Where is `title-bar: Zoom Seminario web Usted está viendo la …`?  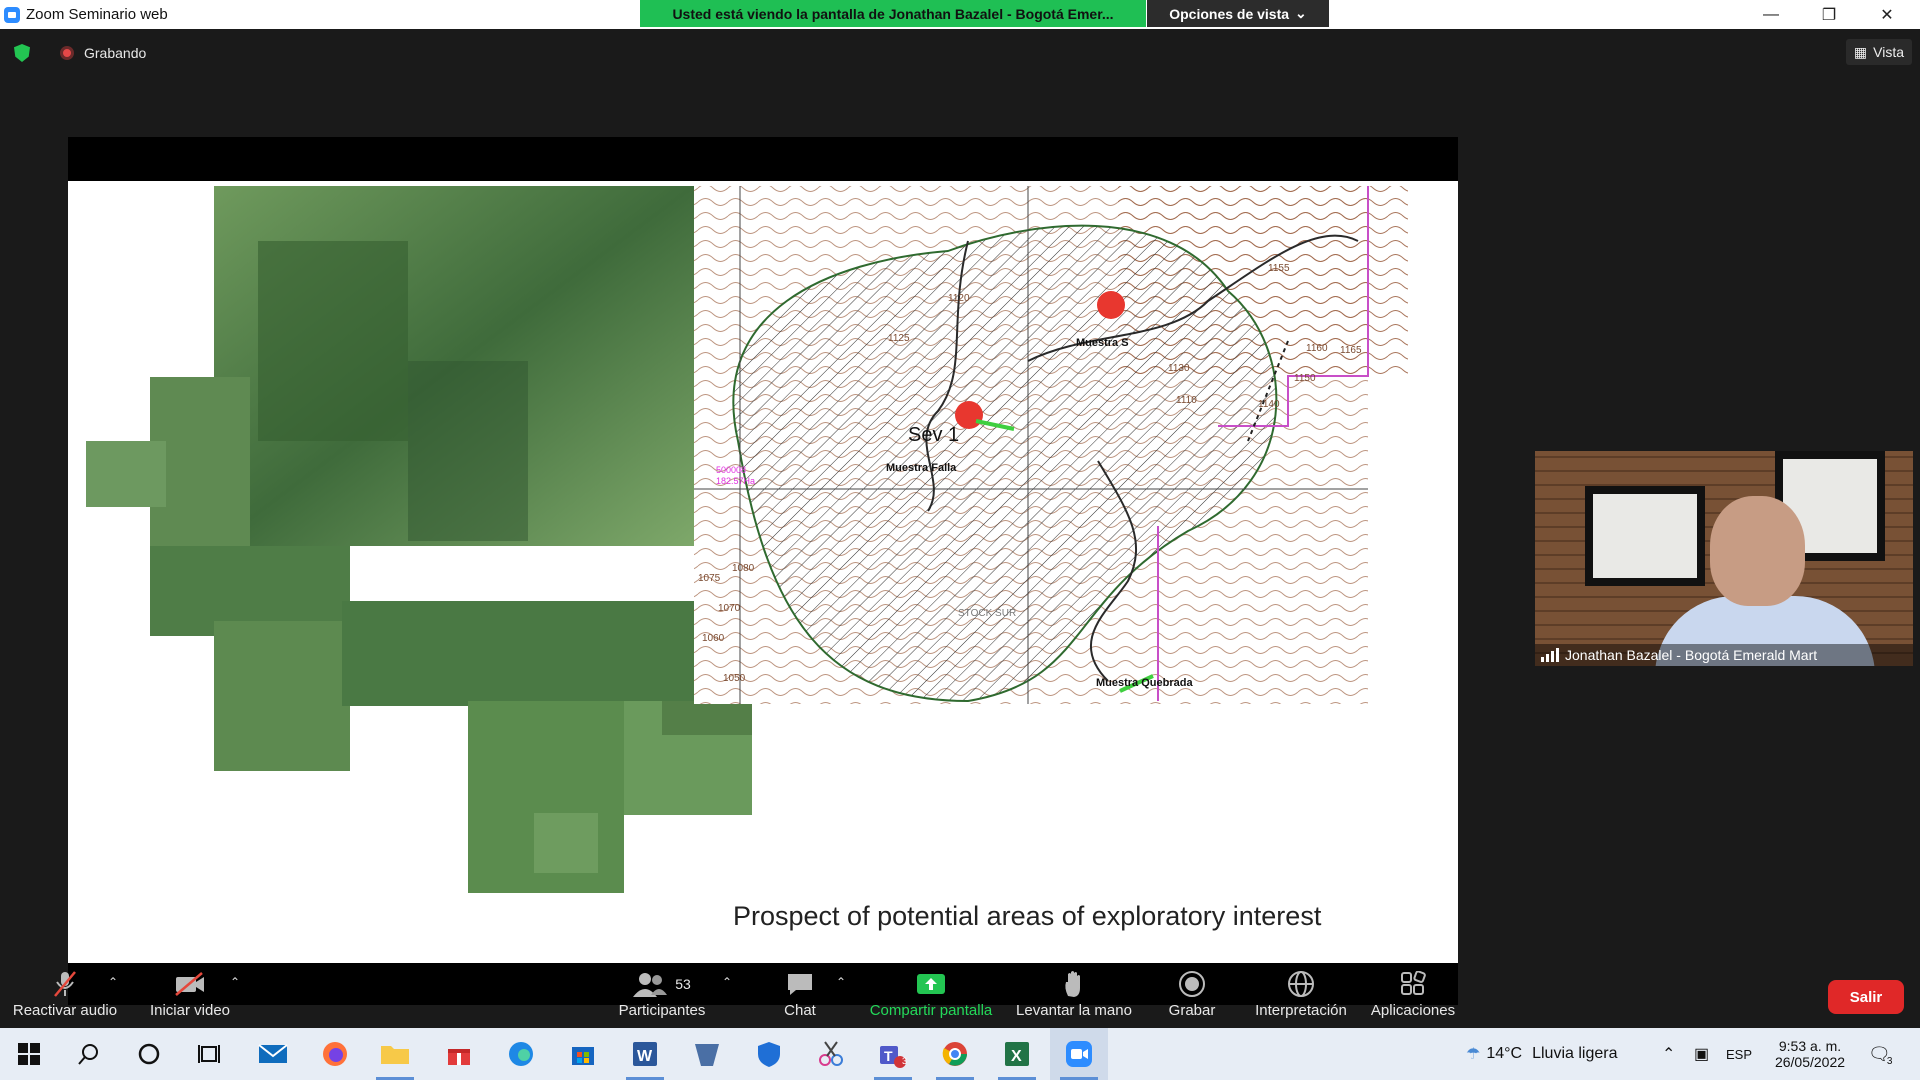 title-bar: Zoom Seminario web Usted está viendo la … is located at coordinates (960, 14).